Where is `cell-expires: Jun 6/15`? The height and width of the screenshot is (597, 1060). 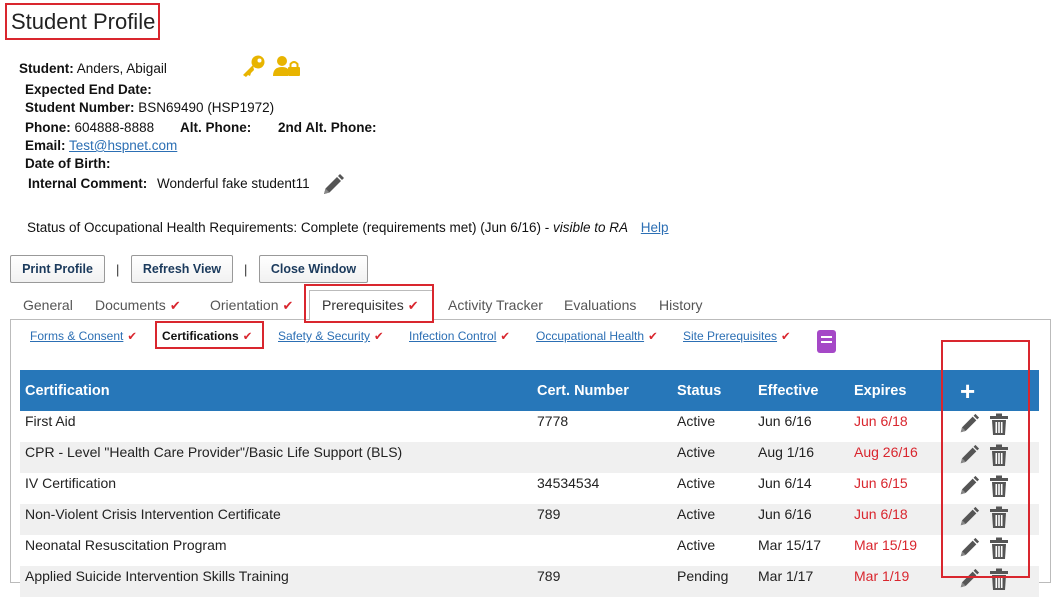 cell-expires: Jun 6/15 is located at coordinates (881, 483).